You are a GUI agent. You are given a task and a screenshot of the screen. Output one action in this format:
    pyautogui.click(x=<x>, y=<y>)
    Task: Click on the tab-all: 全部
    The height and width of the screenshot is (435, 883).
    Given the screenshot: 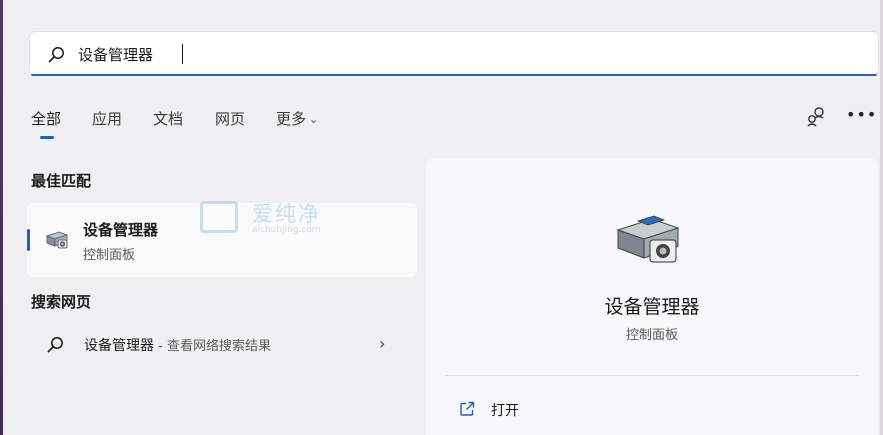 What is the action you would take?
    pyautogui.click(x=46, y=118)
    